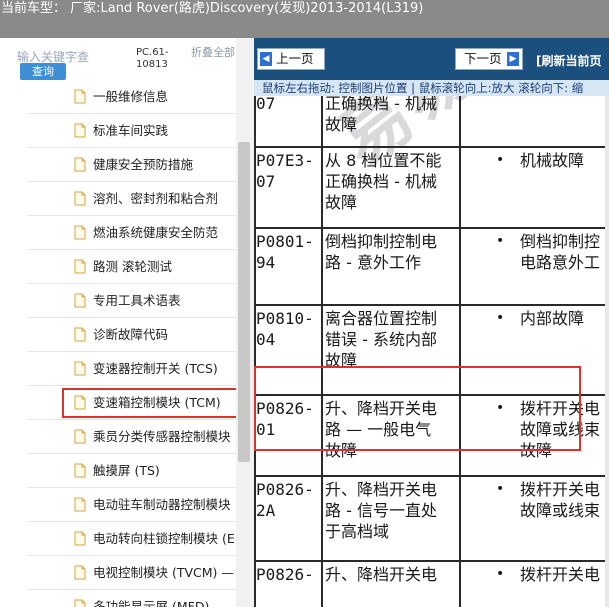 This screenshot has height=607, width=609. Describe the element at coordinates (151, 603) in the screenshot. I see `tree-item-label: 多功能显示屏 (MFD)` at that location.